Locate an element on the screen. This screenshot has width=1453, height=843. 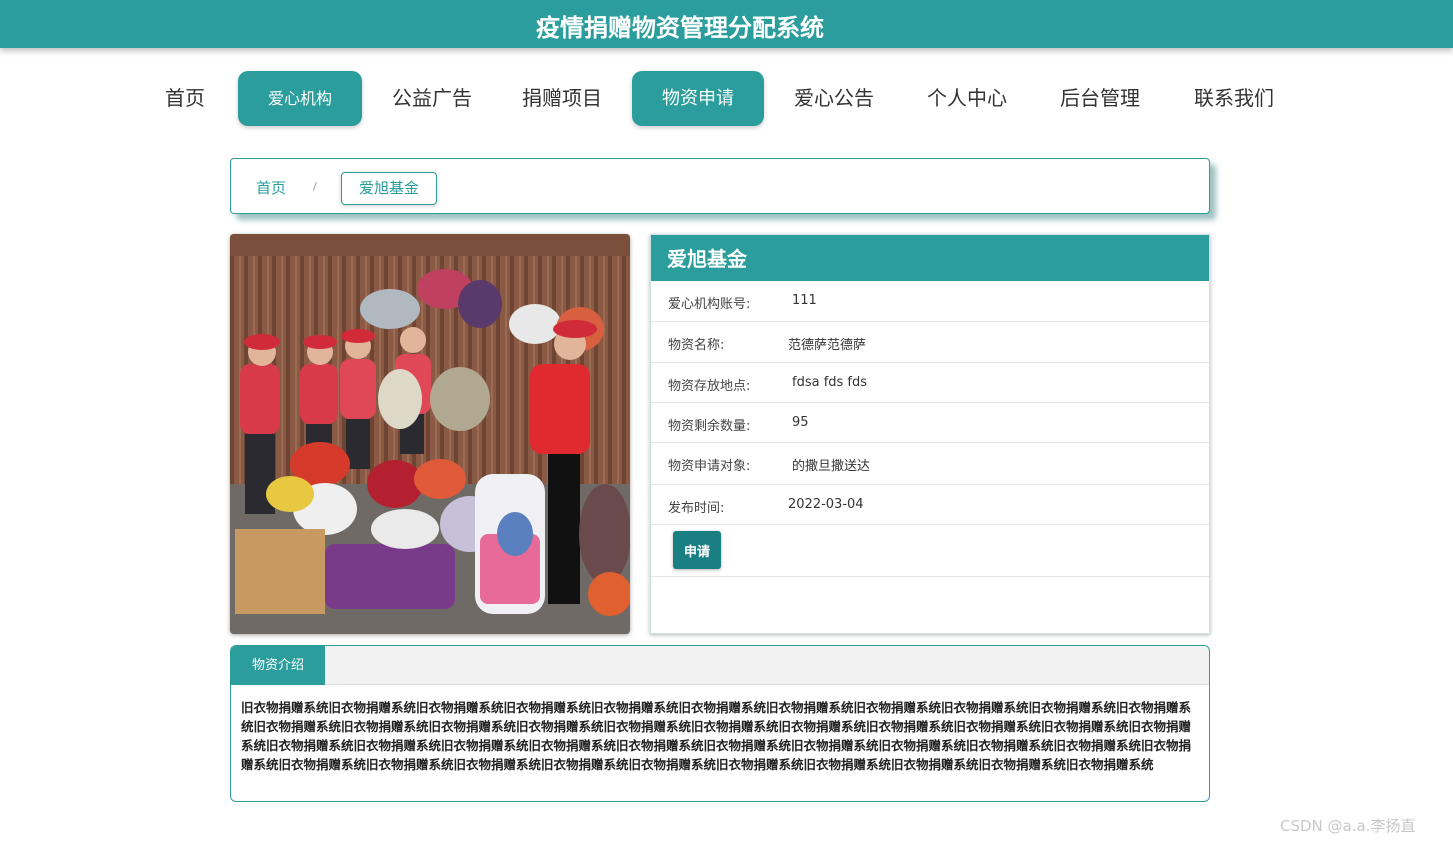
top-header-bar: 疫情捐赠物资管理分配系统 is located at coordinates (726, 24).